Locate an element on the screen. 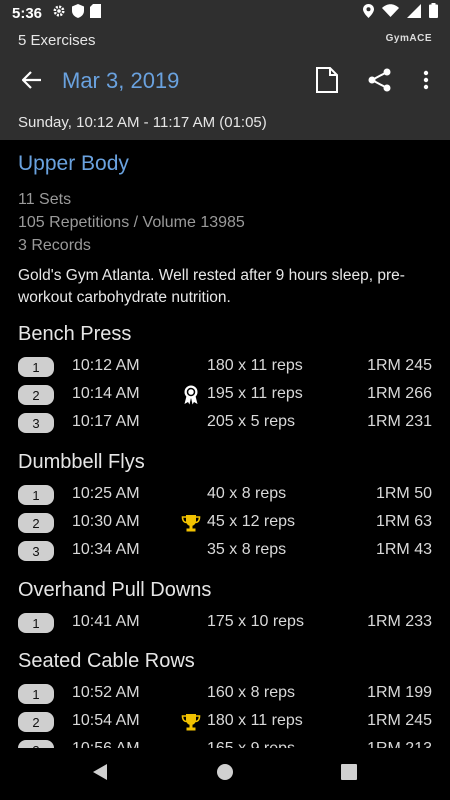 This screenshot has height=800, width=450. set-time: 10:30 AM is located at coordinates (106, 521).